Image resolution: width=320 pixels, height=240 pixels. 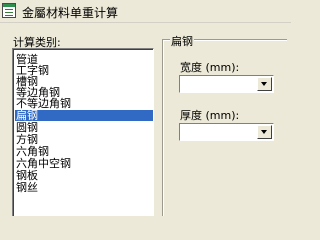 I want to click on window-title: 金屬材料单重计算, so click(x=70, y=13).